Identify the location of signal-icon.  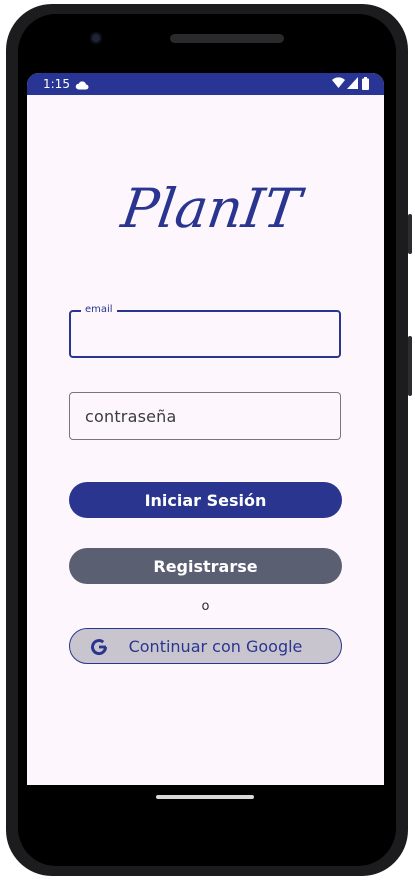
(352, 84).